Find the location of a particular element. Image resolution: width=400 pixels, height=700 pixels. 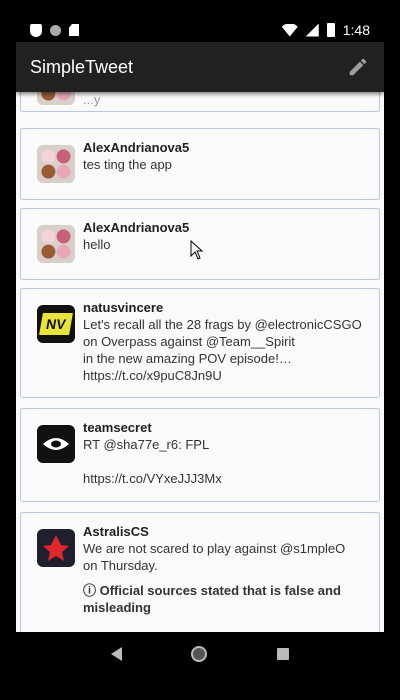

system-nav-bar is located at coordinates (200, 654).